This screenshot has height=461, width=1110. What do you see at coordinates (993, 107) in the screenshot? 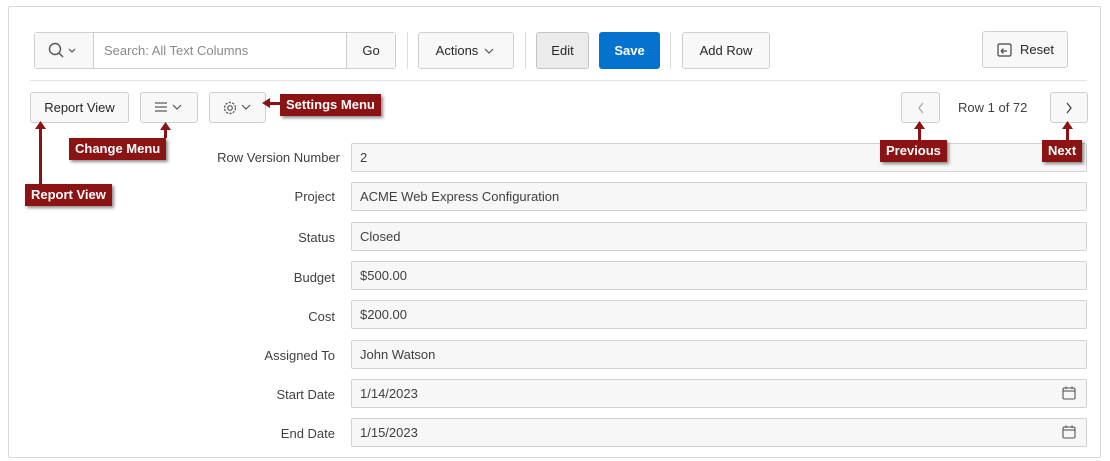
I see `row-status: Row 1 of 72` at bounding box center [993, 107].